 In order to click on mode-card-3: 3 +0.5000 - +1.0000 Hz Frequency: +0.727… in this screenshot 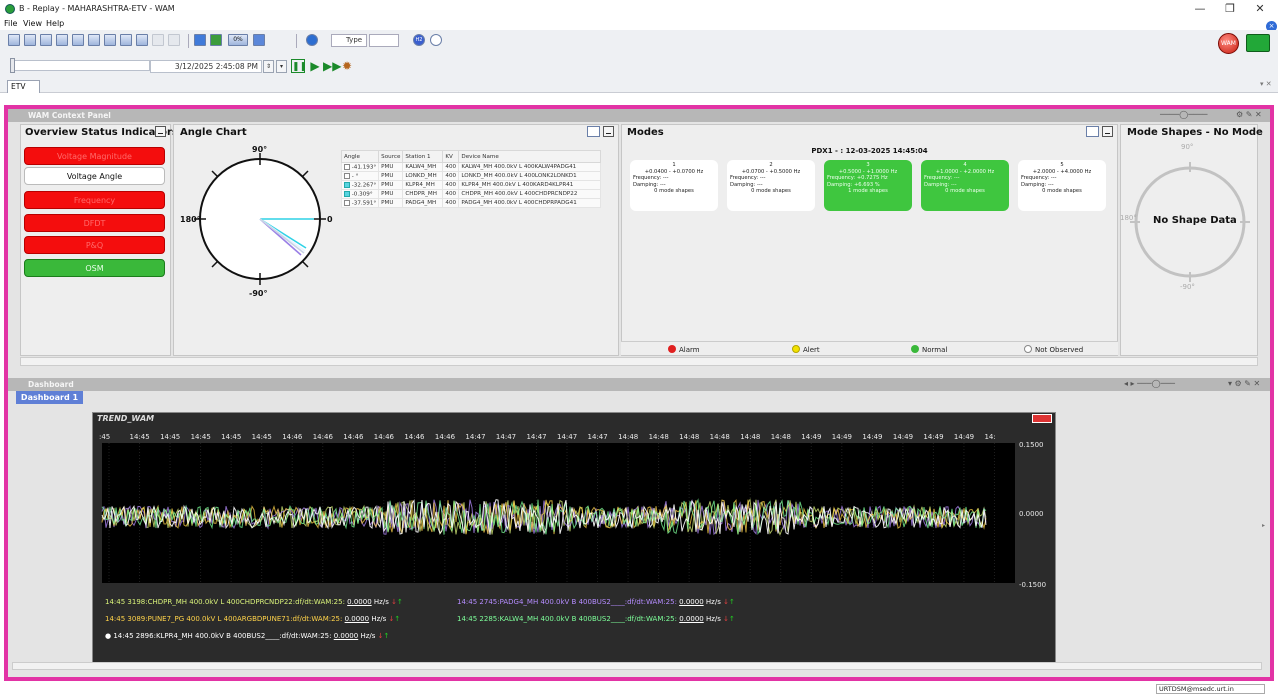, I will do `click(868, 185)`.